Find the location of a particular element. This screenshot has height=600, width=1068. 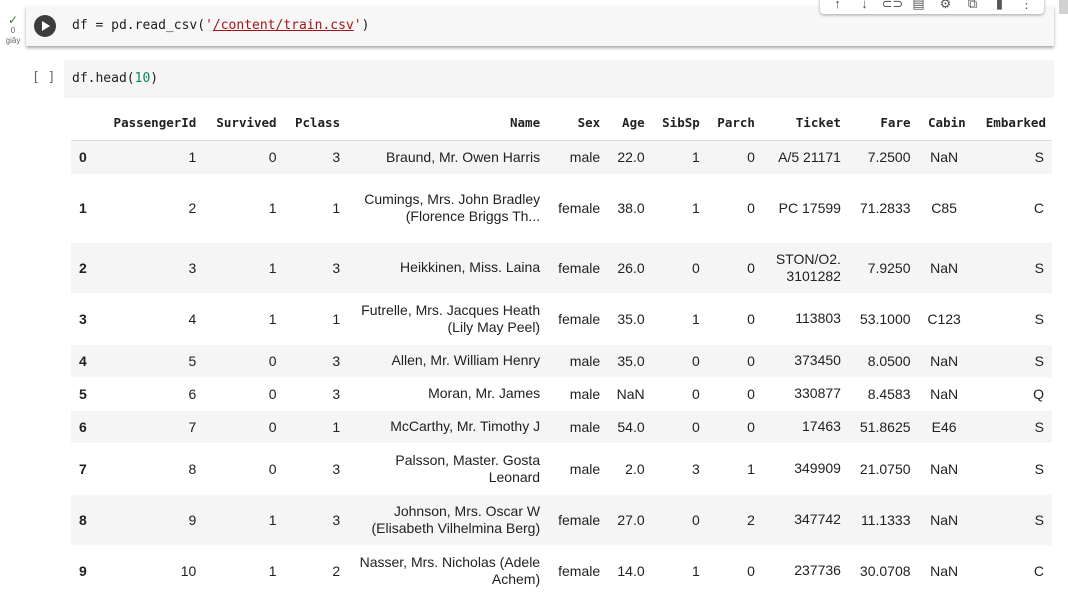

cell-cabin: C123 is located at coordinates (944, 319).